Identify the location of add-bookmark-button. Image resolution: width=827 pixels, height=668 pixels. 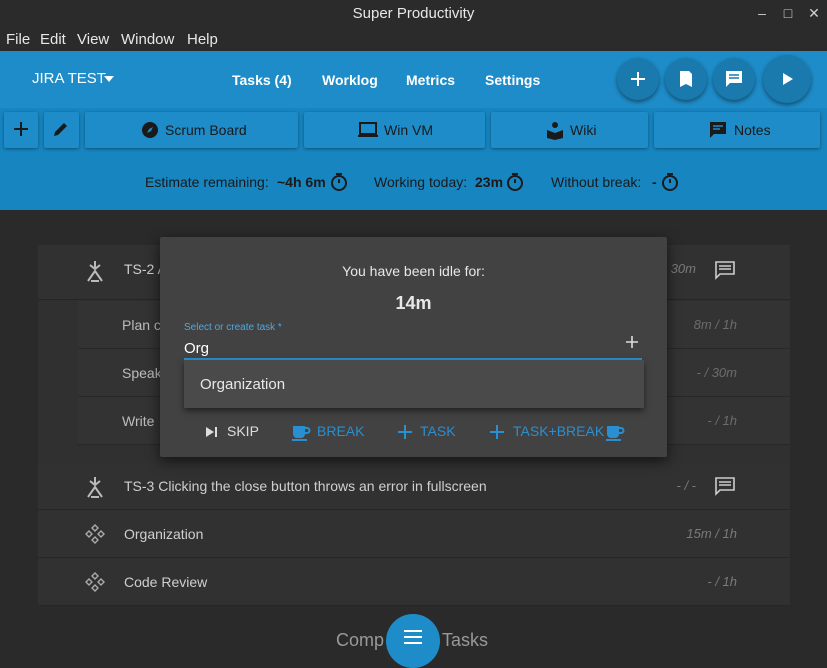
(21, 130).